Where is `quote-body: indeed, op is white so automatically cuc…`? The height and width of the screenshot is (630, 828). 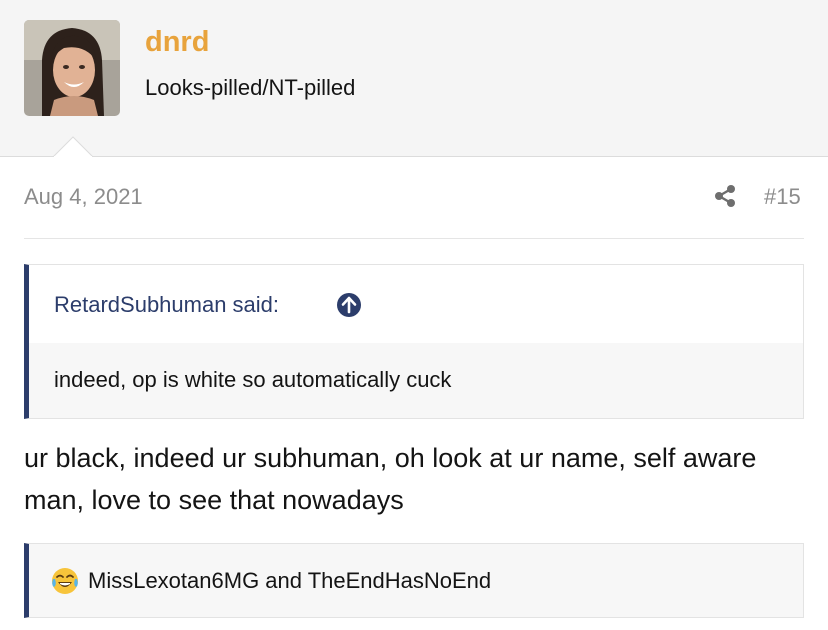 quote-body: indeed, op is white so automatically cuc… is located at coordinates (416, 380).